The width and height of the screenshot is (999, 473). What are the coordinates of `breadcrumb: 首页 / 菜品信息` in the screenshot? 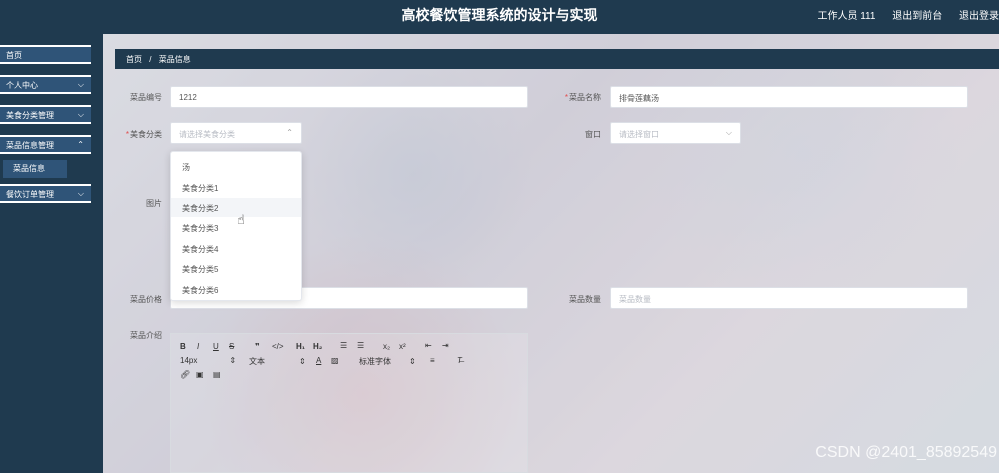 It's located at (557, 59).